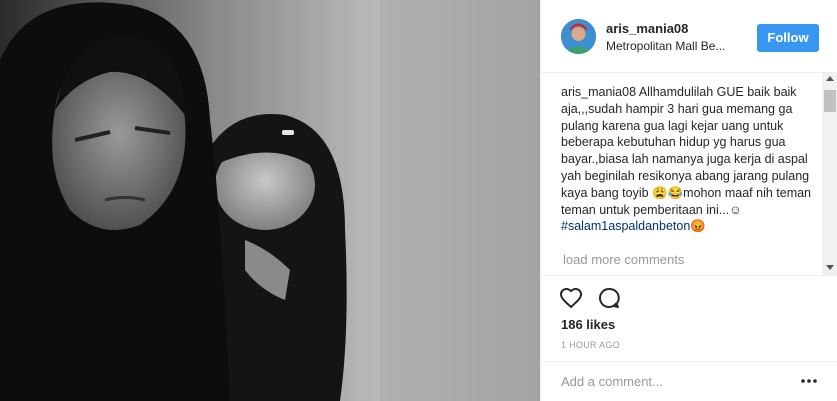 The height and width of the screenshot is (401, 837). I want to click on follow-button: Follow, so click(788, 38).